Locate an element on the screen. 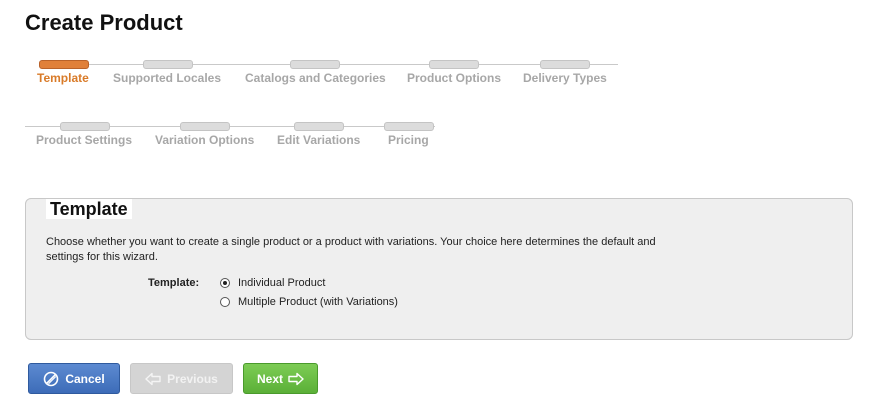  arrow-left-icon is located at coordinates (153, 379).